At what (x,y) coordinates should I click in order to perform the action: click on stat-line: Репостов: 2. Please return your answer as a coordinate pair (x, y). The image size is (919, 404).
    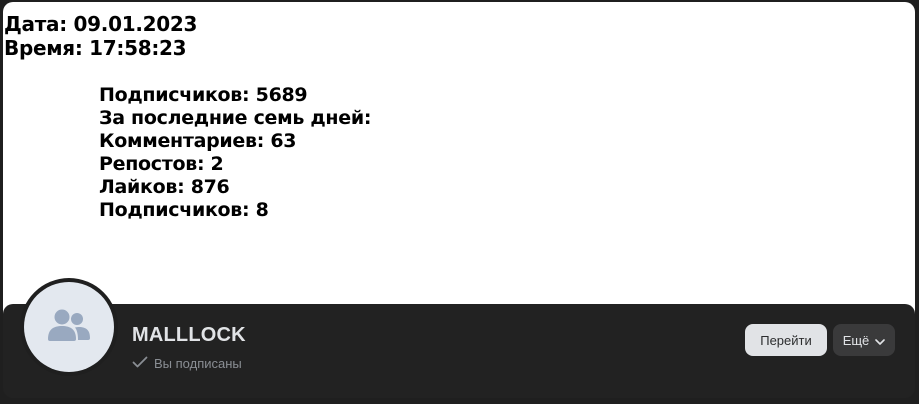
    Looking at the image, I should click on (161, 164).